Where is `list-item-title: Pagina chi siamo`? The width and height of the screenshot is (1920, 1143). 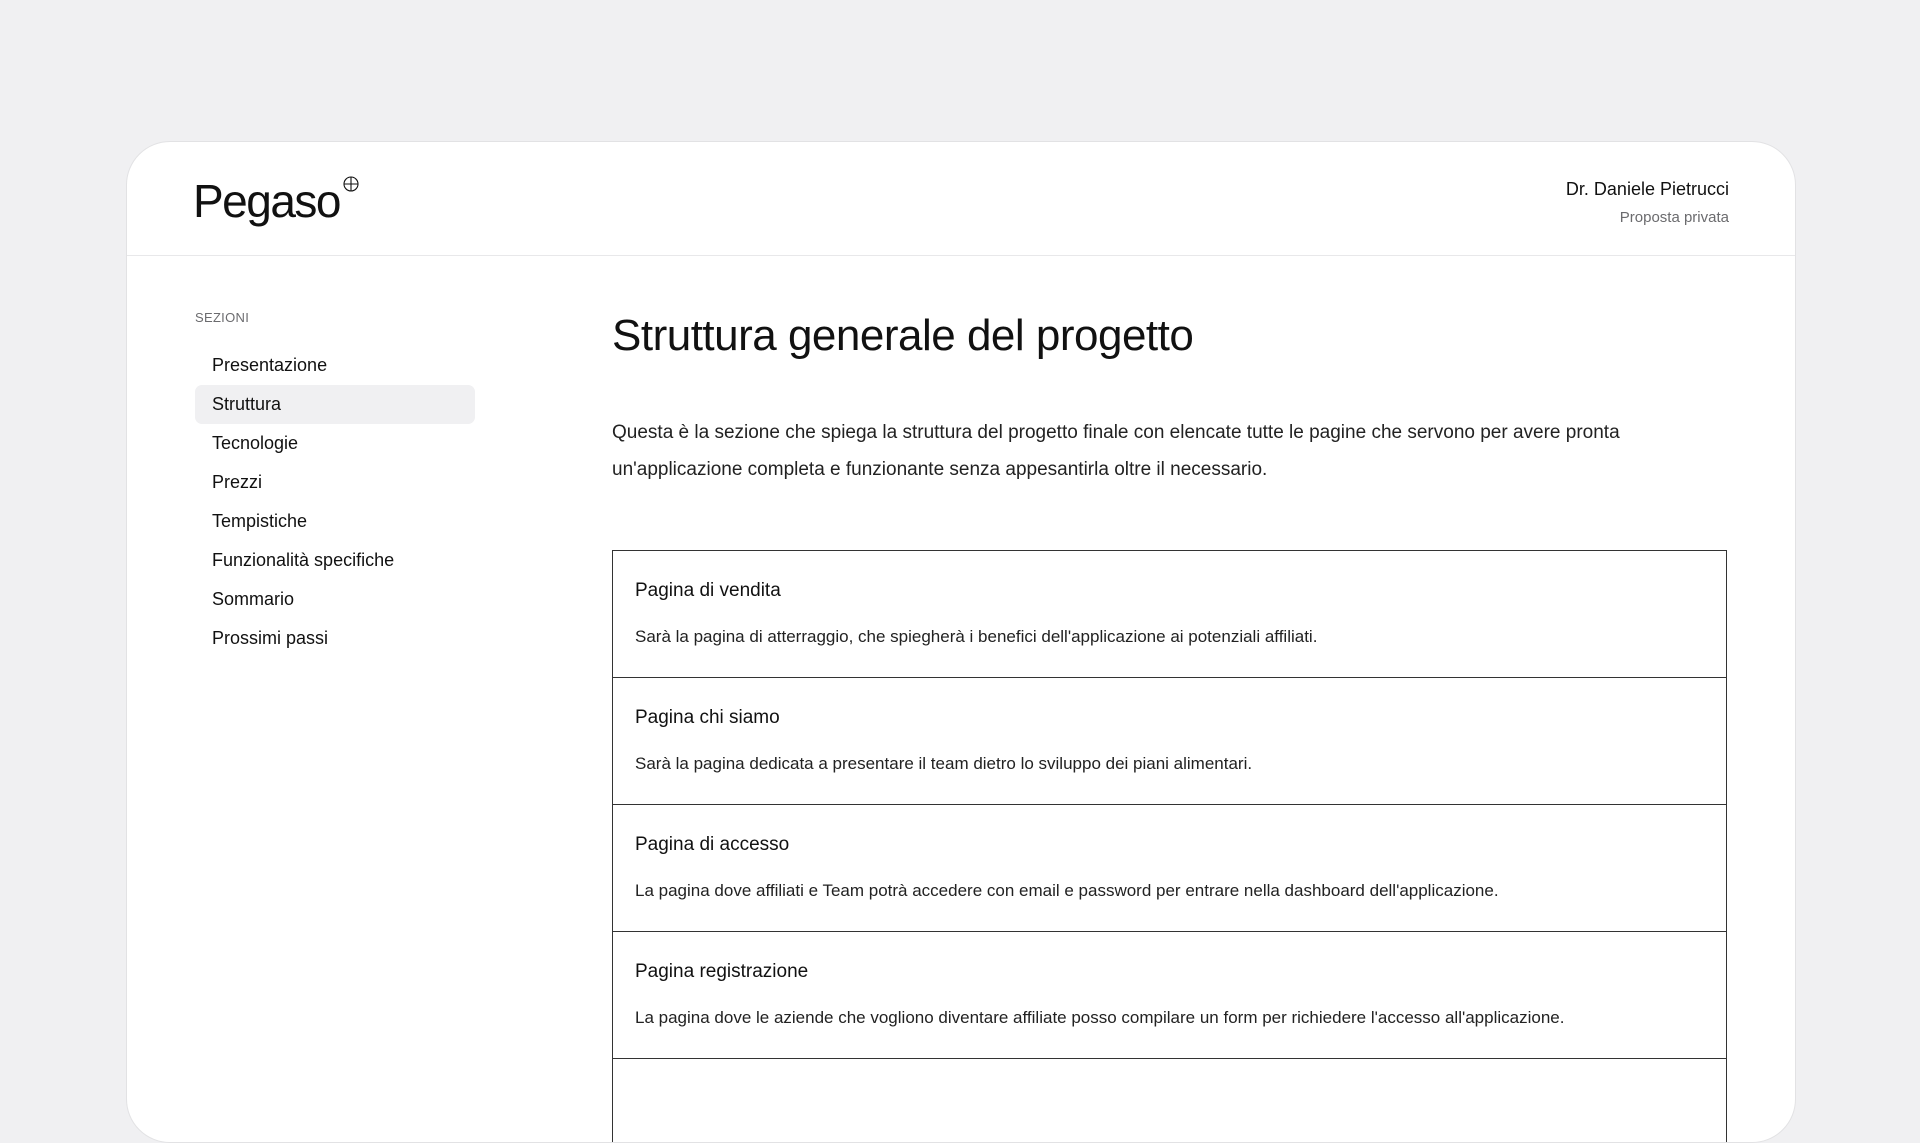 list-item-title: Pagina chi siamo is located at coordinates (707, 717).